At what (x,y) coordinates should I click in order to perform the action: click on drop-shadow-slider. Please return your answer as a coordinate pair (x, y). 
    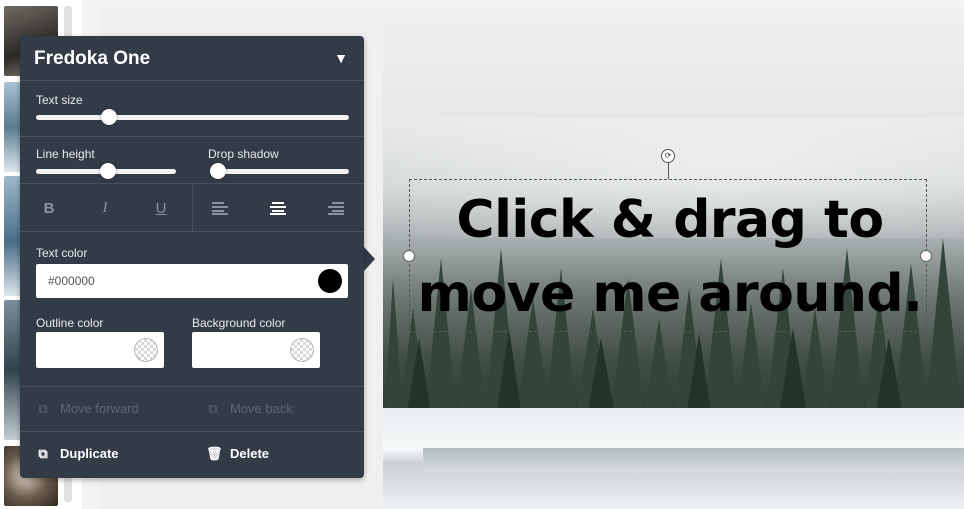
    Looking at the image, I should click on (279, 171).